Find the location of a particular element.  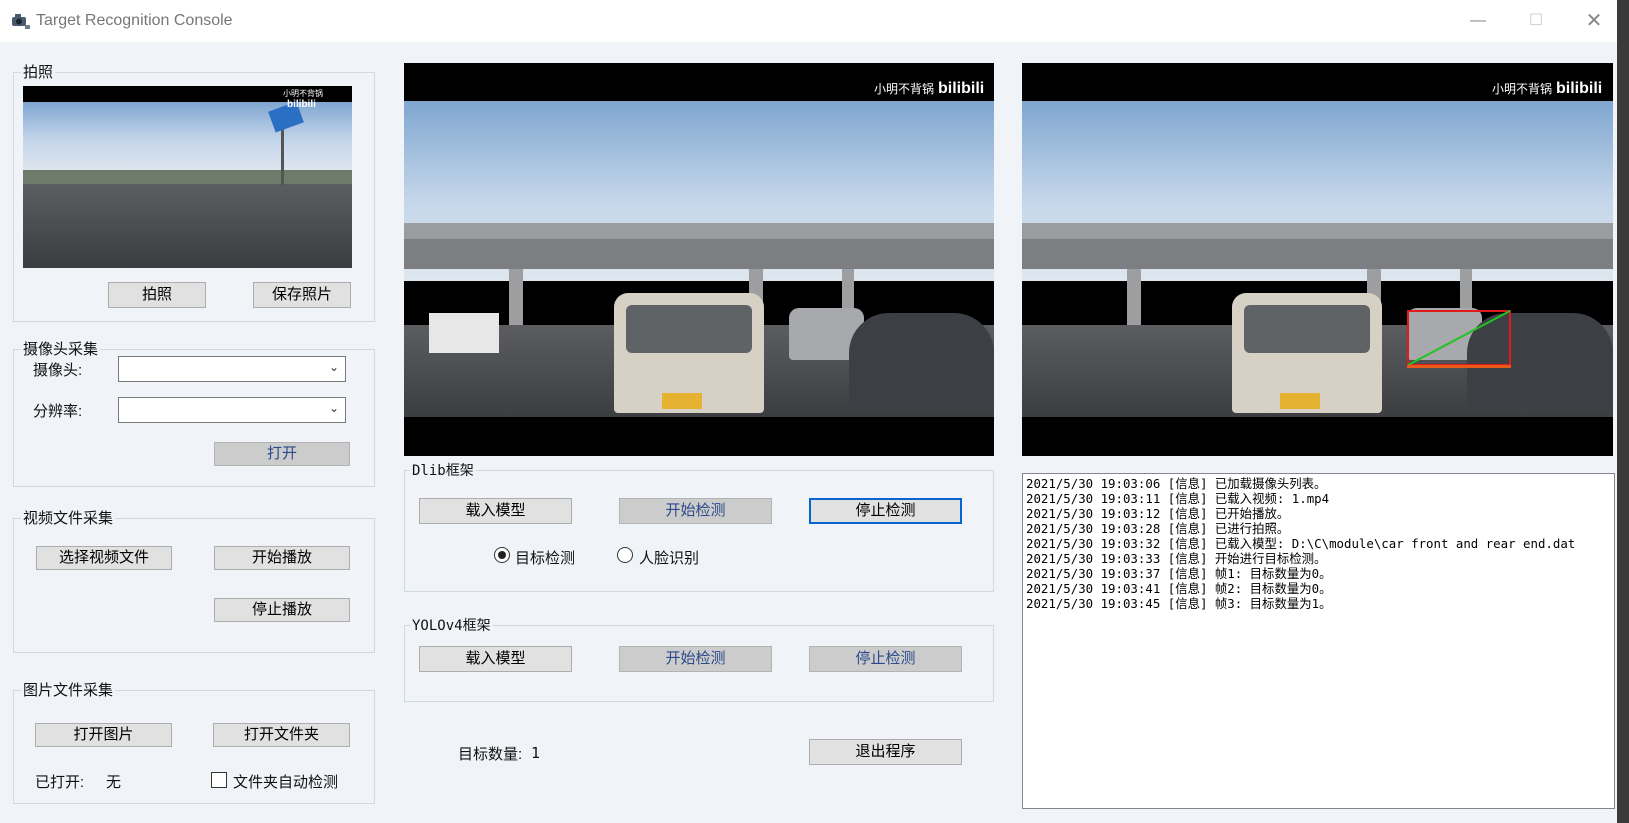

opened-value: 无 is located at coordinates (114, 782).